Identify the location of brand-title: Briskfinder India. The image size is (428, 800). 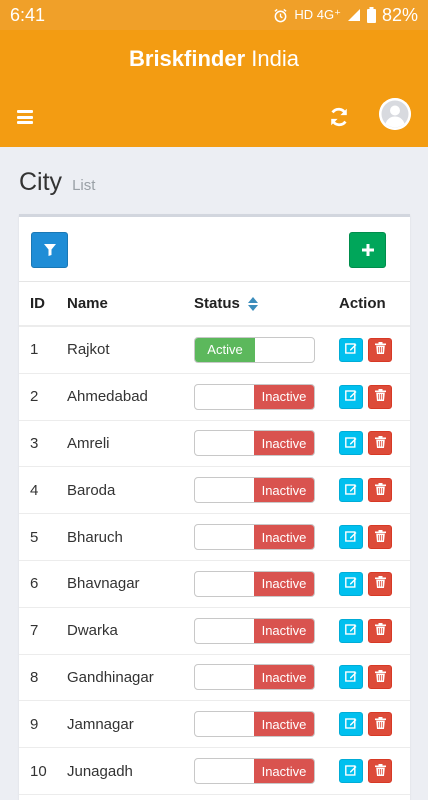
(214, 59).